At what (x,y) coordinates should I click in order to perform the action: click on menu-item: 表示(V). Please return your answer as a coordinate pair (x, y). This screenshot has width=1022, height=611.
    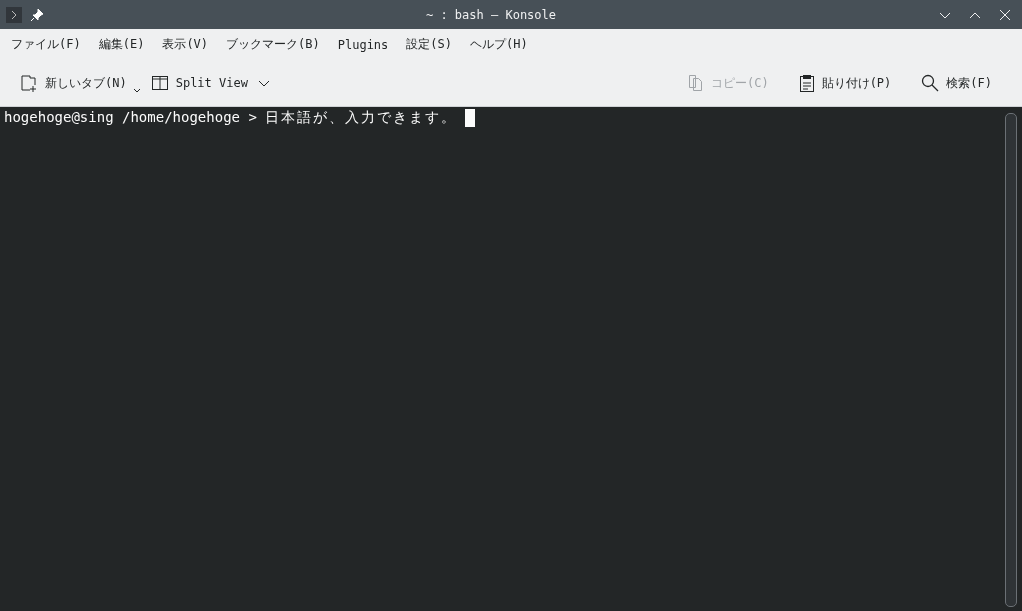
    Looking at the image, I should click on (185, 44).